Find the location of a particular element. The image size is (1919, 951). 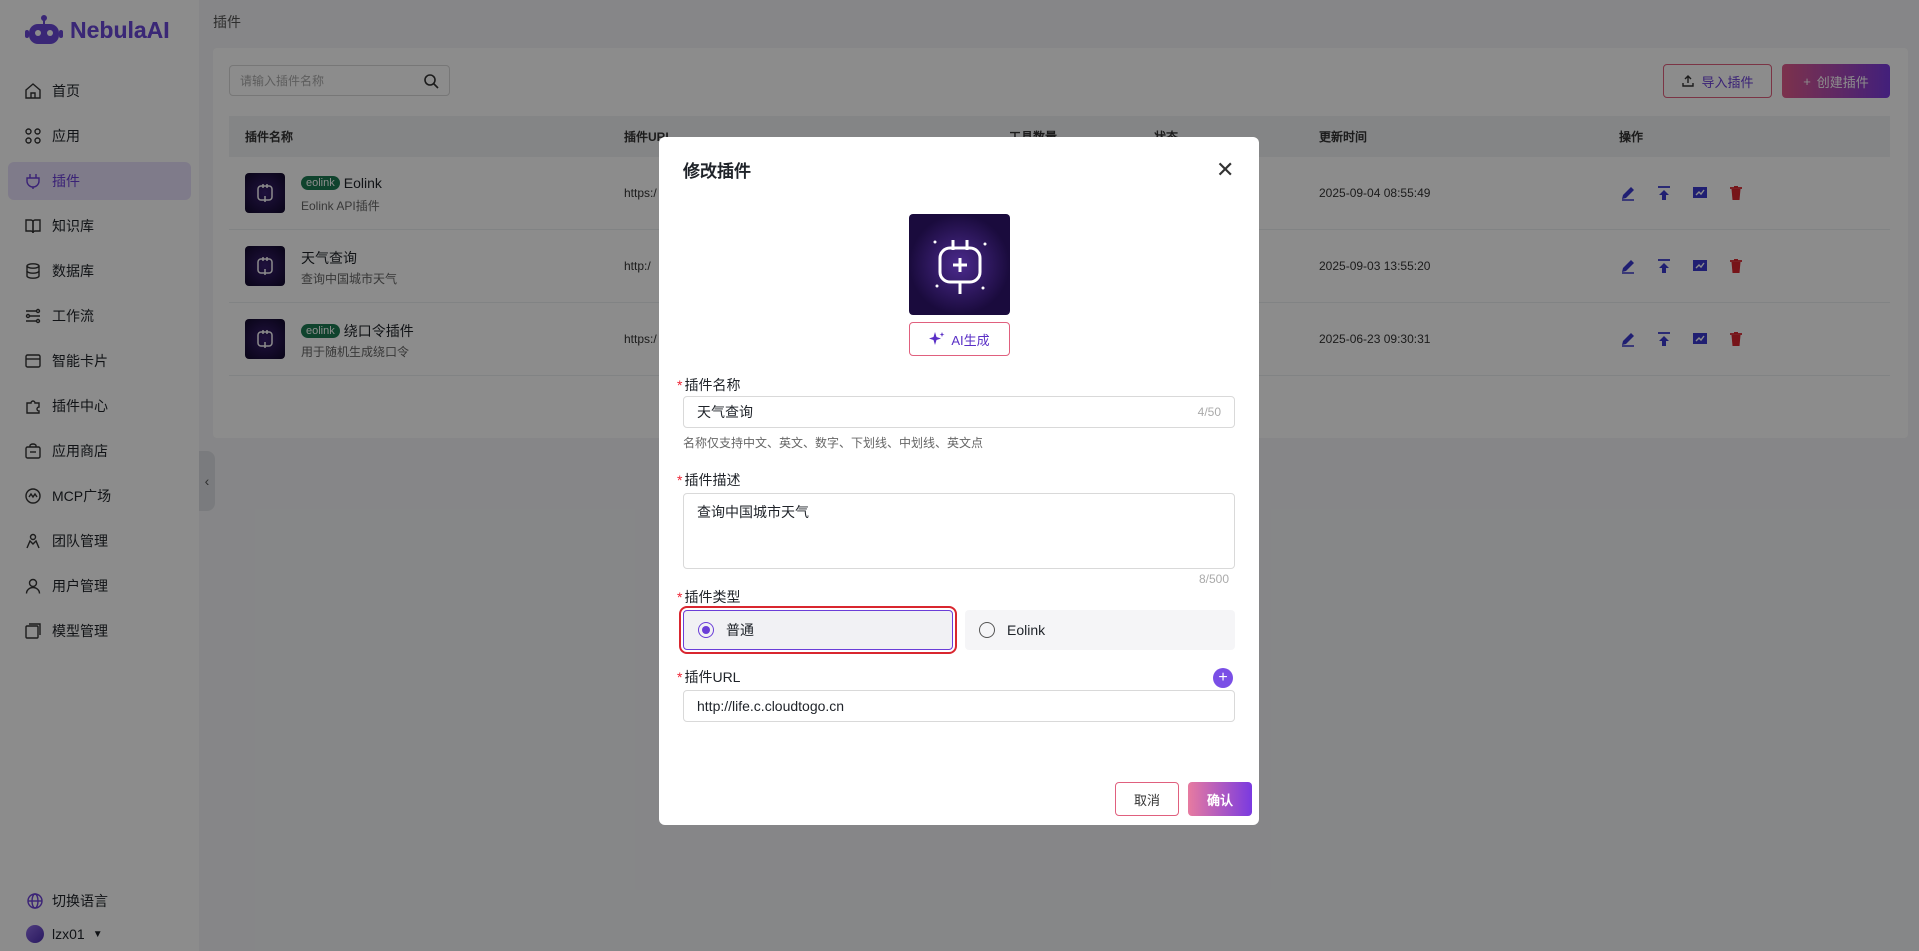

modal-title: 修改插件 is located at coordinates (717, 171).